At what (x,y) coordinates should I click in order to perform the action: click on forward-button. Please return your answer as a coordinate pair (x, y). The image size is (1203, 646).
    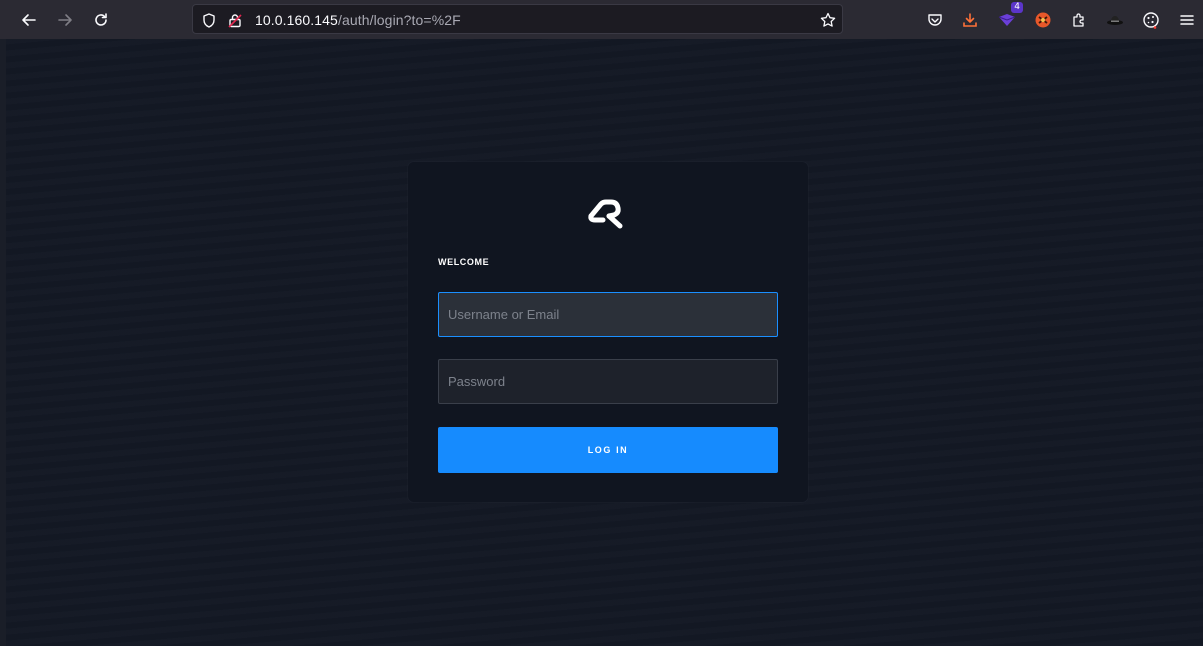
    Looking at the image, I should click on (65, 20).